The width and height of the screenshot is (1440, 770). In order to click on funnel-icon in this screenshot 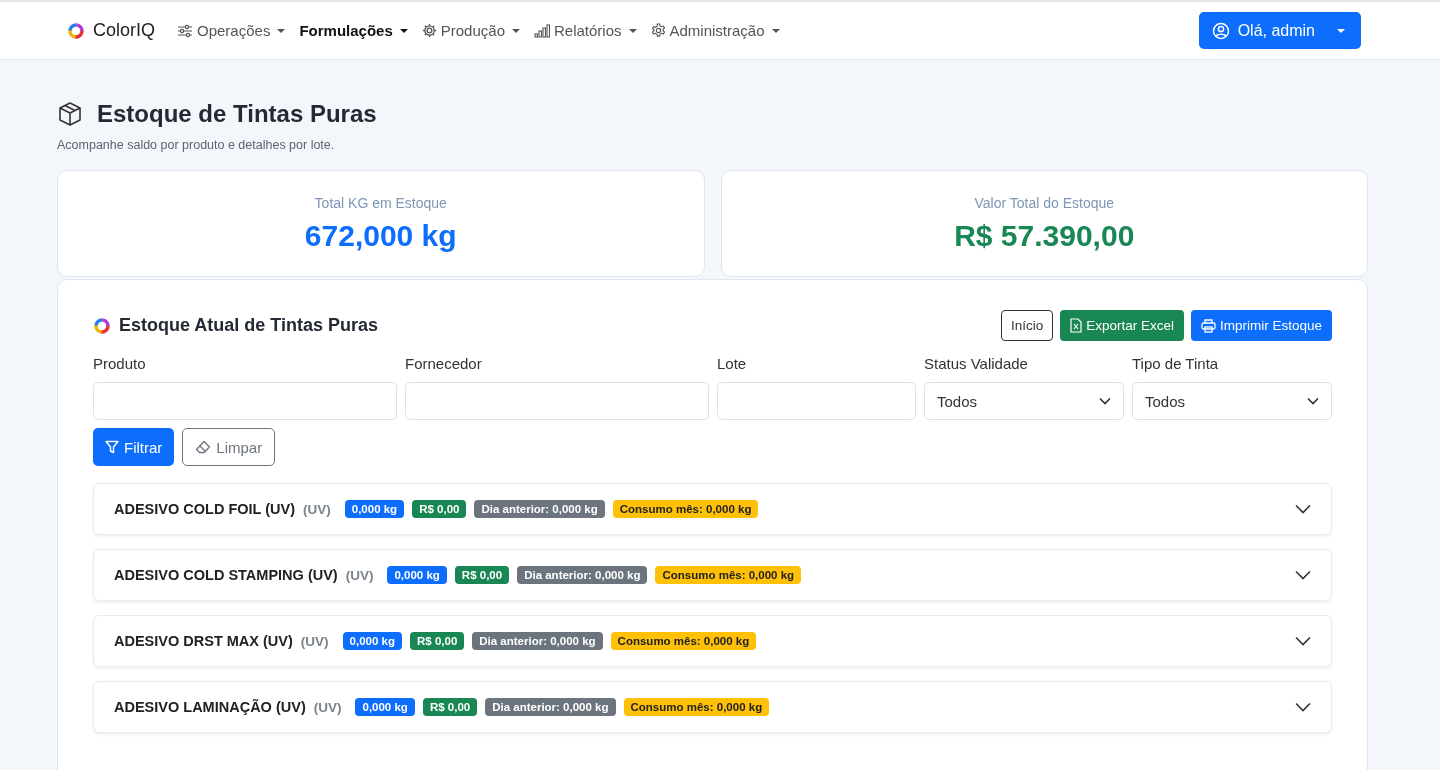, I will do `click(112, 447)`.